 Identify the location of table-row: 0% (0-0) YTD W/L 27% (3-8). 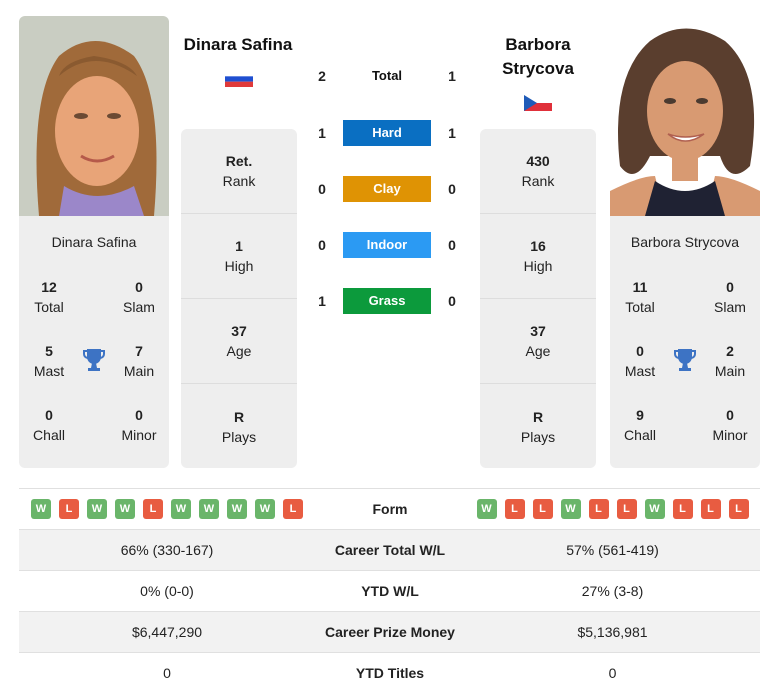
(389, 590).